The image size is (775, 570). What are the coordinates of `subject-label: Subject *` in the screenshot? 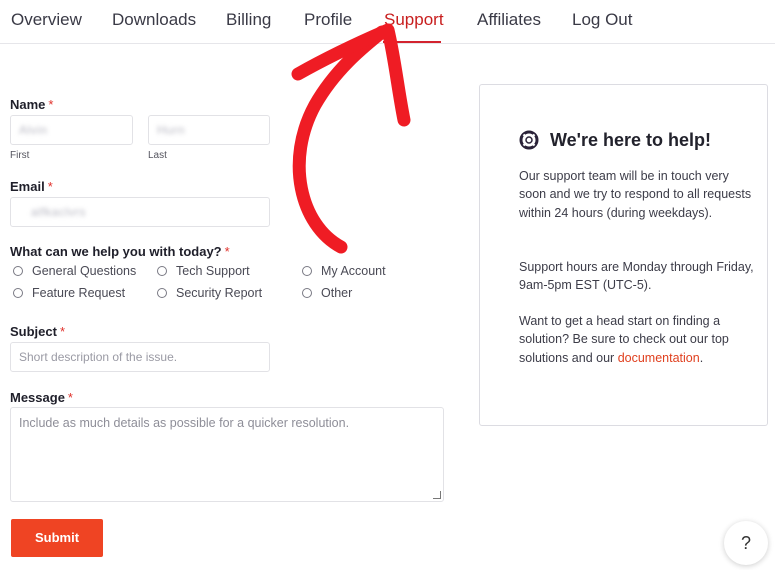 It's located at (37, 331).